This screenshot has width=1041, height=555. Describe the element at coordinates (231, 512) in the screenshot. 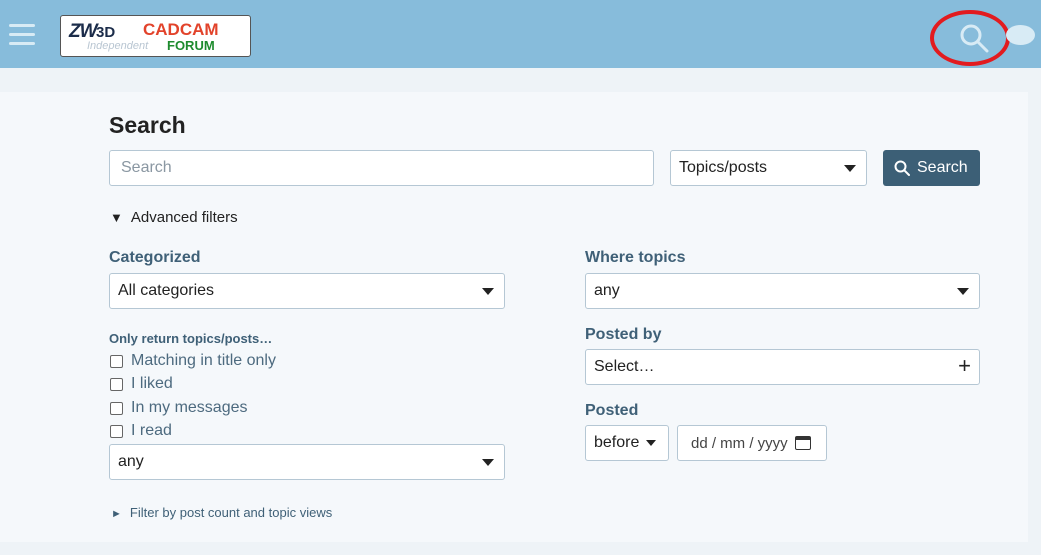

I see `filter-link-label: Filter by post count and topic views` at that location.